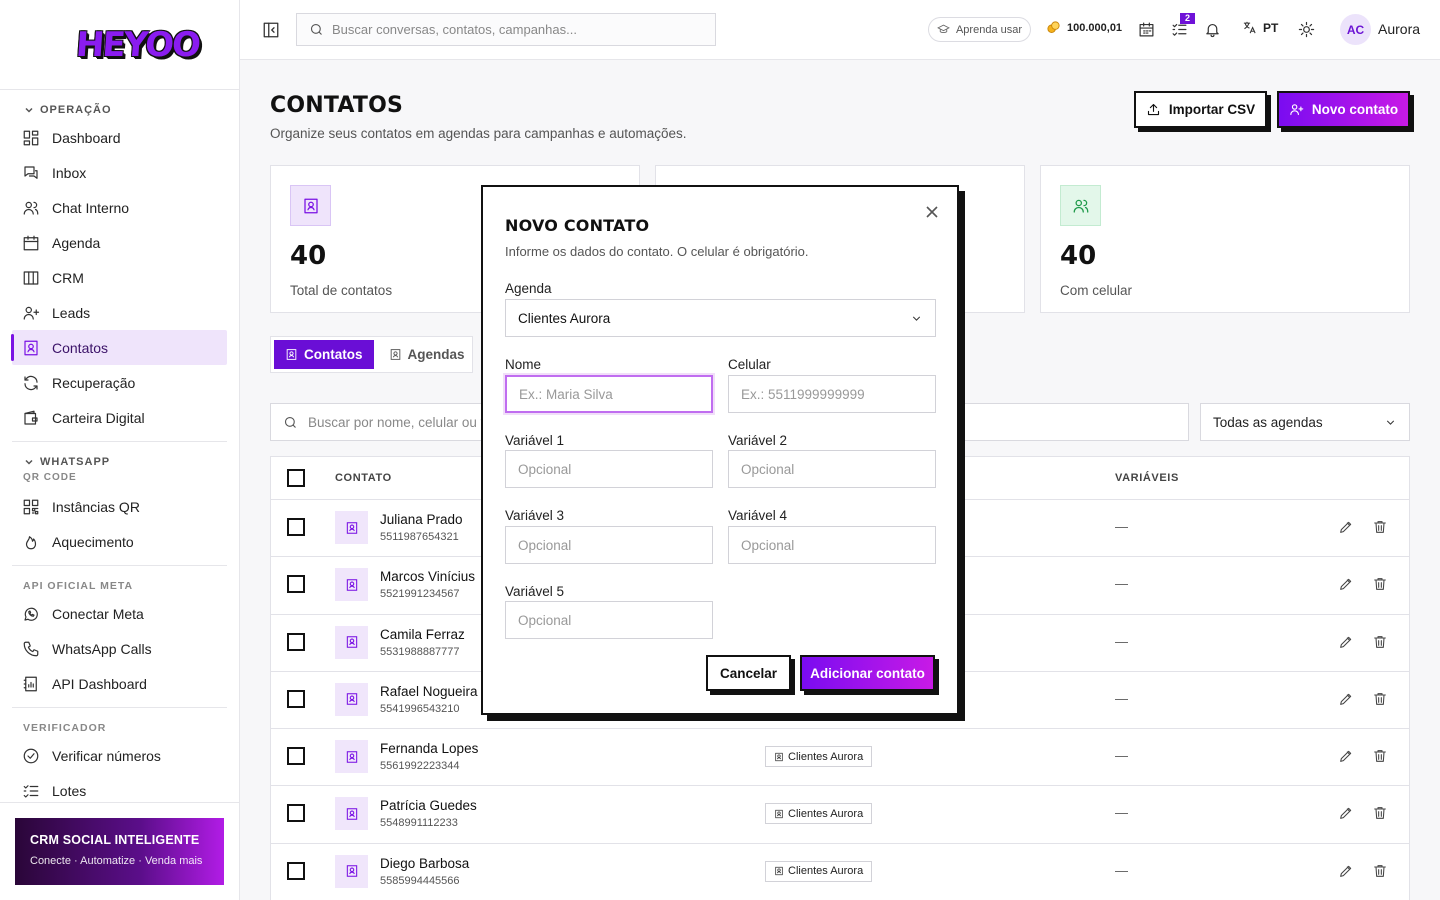 The height and width of the screenshot is (900, 1440). Describe the element at coordinates (758, 440) in the screenshot. I see `variable-2-label: Variável 2` at that location.